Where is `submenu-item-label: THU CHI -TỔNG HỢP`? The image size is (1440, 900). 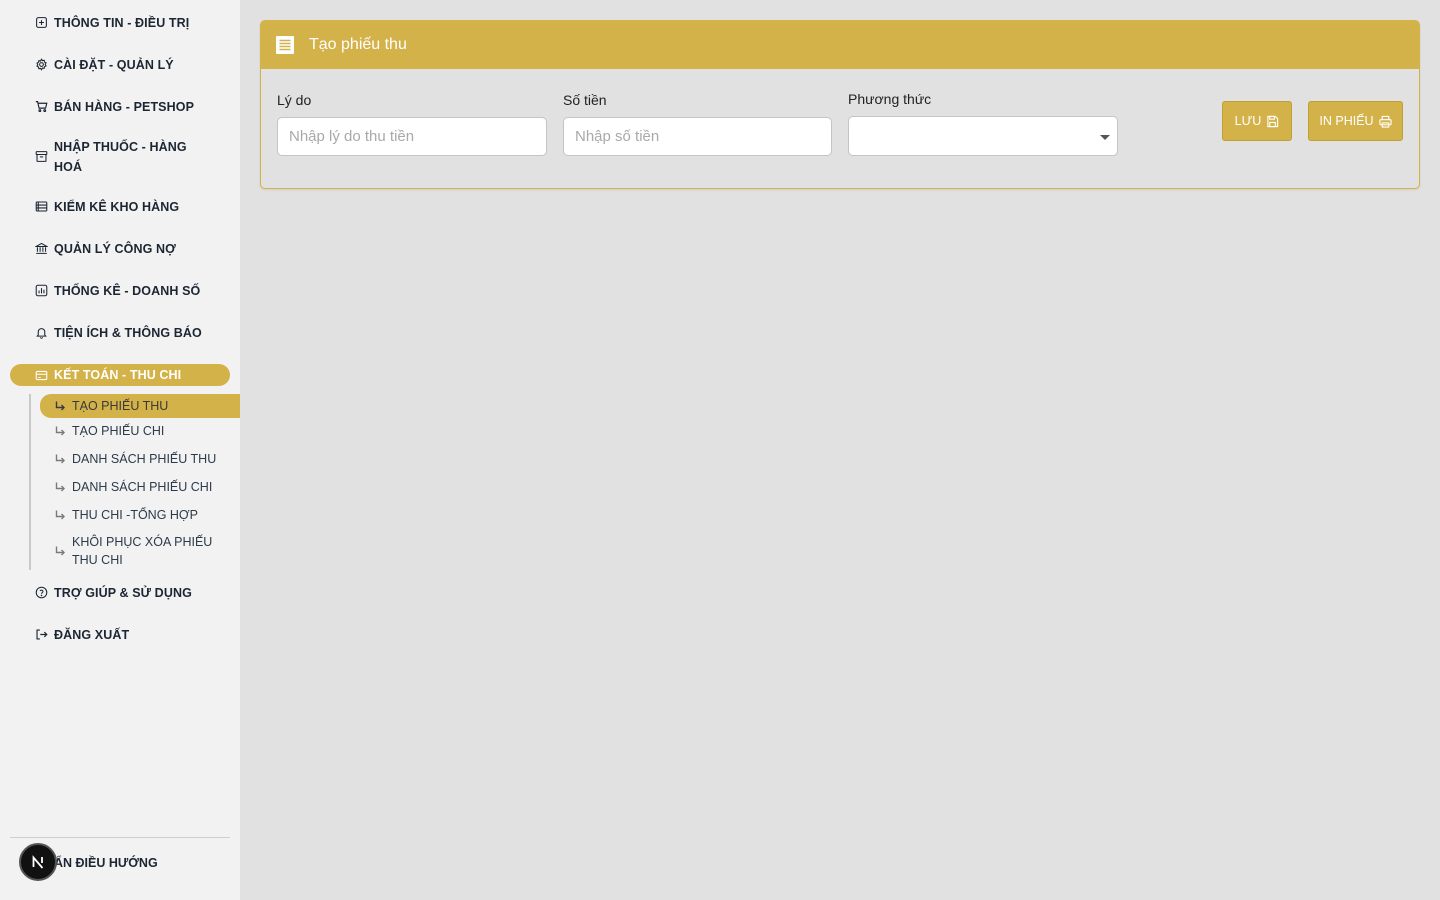
submenu-item-label: THU CHI -TỔNG HỢP is located at coordinates (135, 515).